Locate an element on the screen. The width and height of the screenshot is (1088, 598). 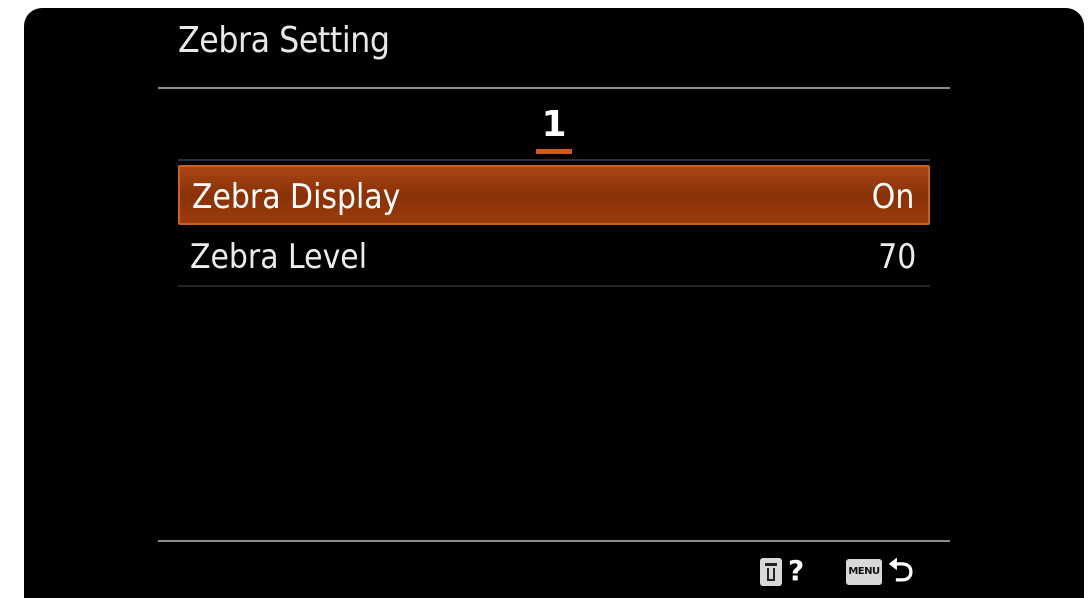
button-guide: ? MENU ⮌ is located at coordinates (554, 571).